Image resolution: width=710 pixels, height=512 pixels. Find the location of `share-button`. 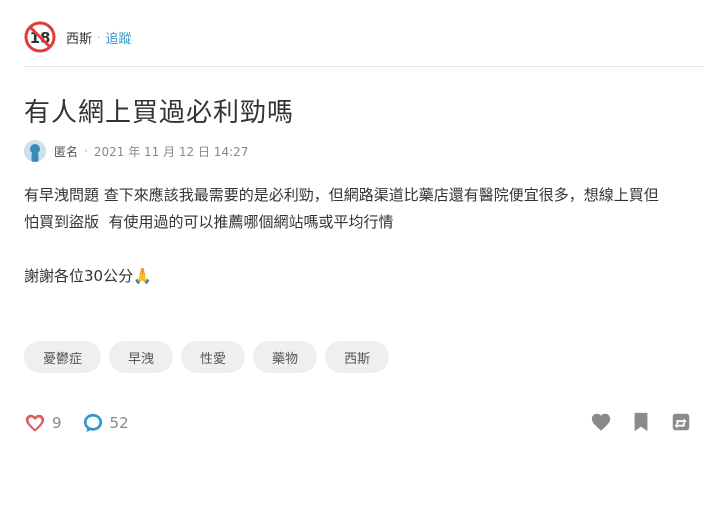

share-button is located at coordinates (681, 422).